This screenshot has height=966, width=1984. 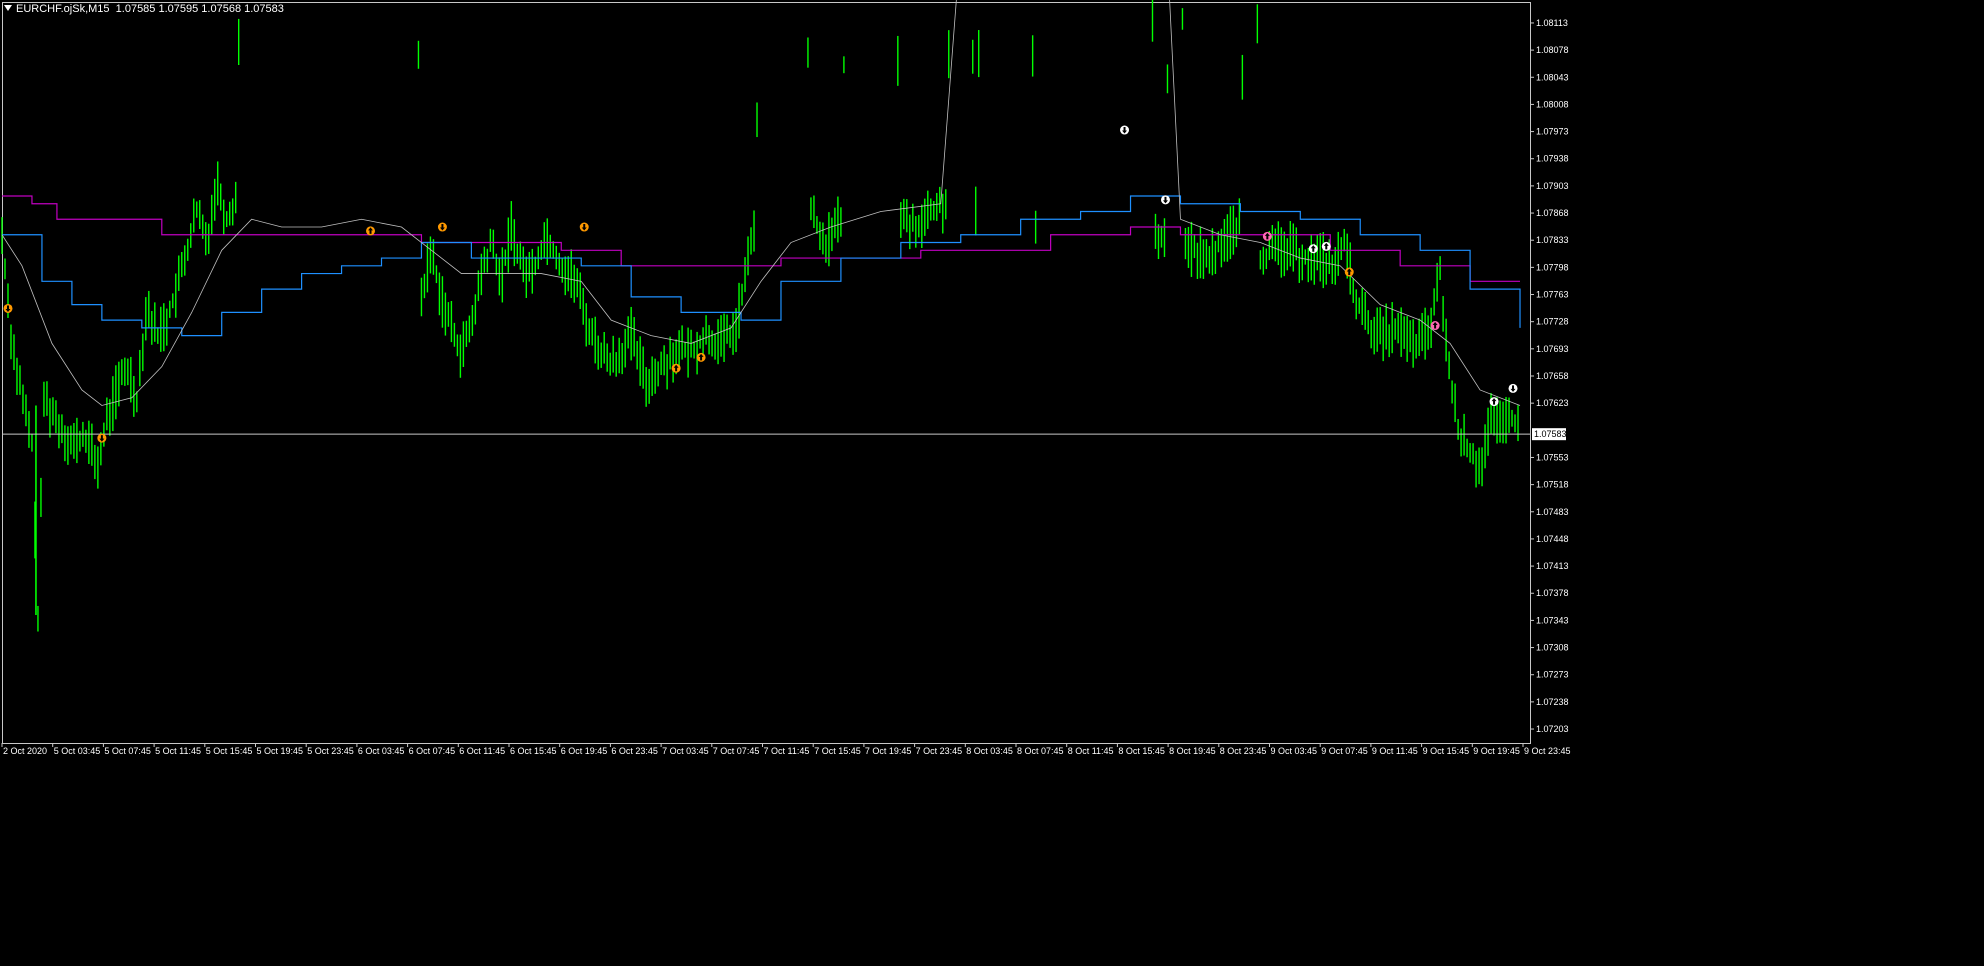 What do you see at coordinates (381, 751) in the screenshot?
I see `x-tick-label: 6 Oct 03:45` at bounding box center [381, 751].